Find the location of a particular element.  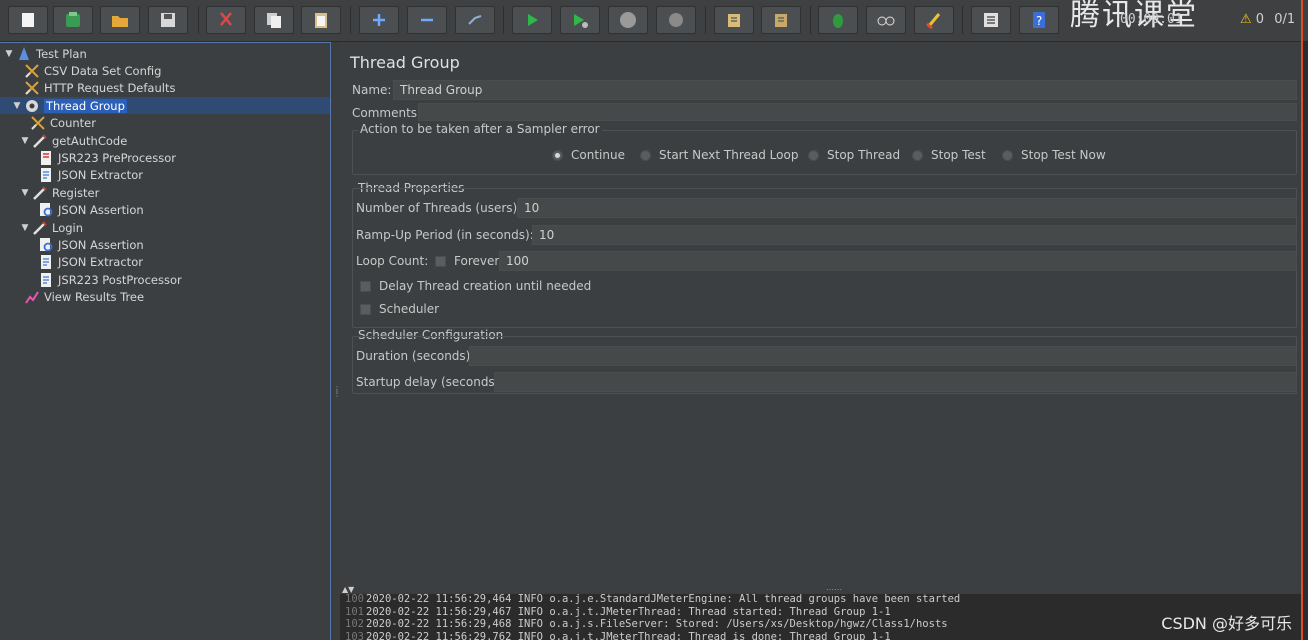

comments-field is located at coordinates (857, 112).